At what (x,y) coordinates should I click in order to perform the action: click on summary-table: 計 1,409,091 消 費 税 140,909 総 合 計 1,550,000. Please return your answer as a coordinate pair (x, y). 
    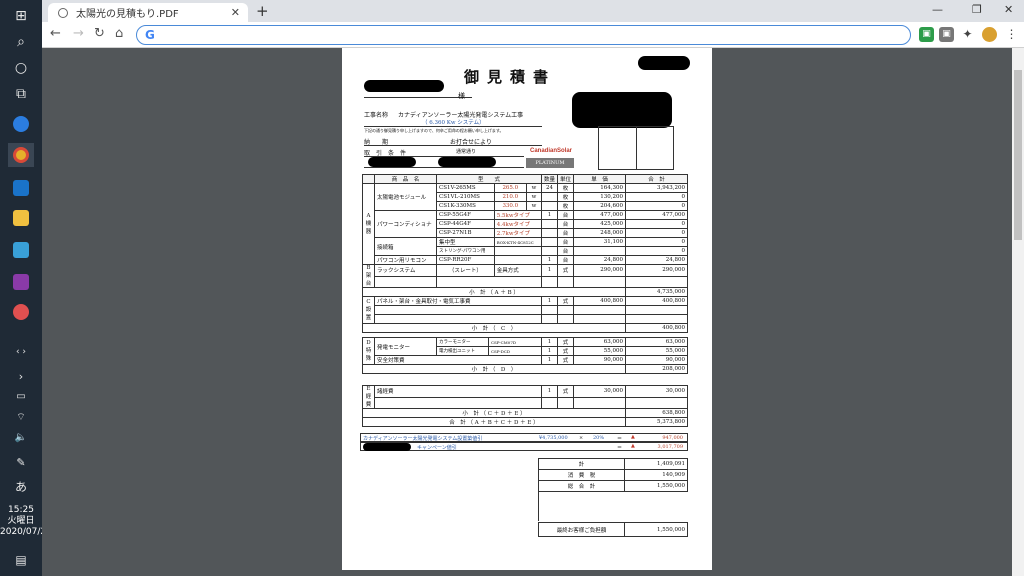
    Looking at the image, I should click on (613, 475).